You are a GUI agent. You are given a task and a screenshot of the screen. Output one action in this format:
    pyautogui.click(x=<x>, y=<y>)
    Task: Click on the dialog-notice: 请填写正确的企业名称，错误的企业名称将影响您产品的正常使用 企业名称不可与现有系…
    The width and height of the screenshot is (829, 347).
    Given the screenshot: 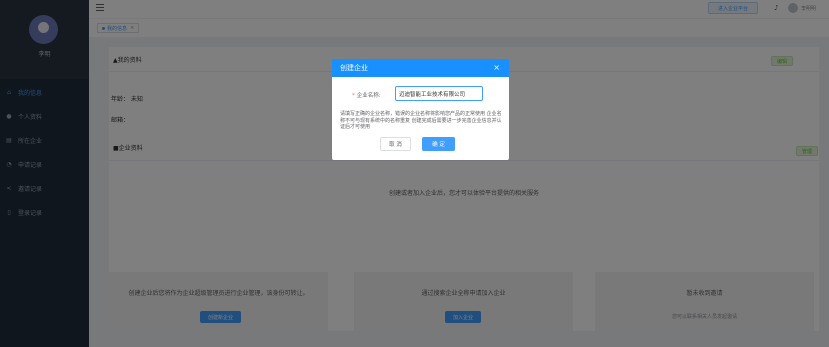 What is the action you would take?
    pyautogui.click(x=421, y=120)
    